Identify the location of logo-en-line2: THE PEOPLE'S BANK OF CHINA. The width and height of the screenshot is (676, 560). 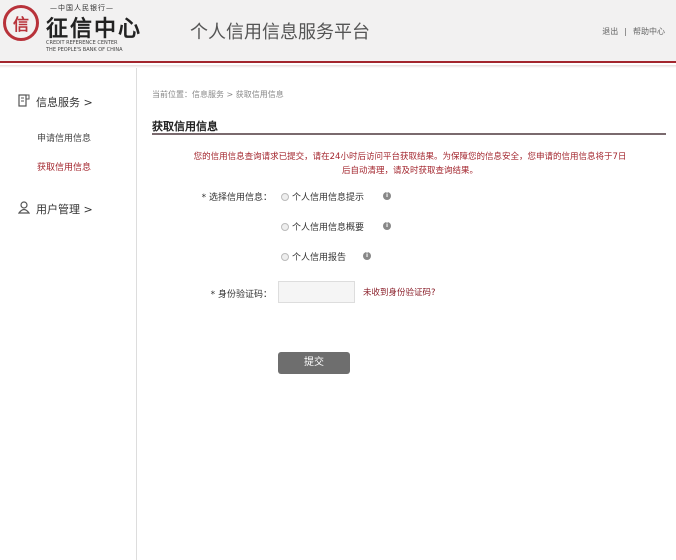
(84, 50).